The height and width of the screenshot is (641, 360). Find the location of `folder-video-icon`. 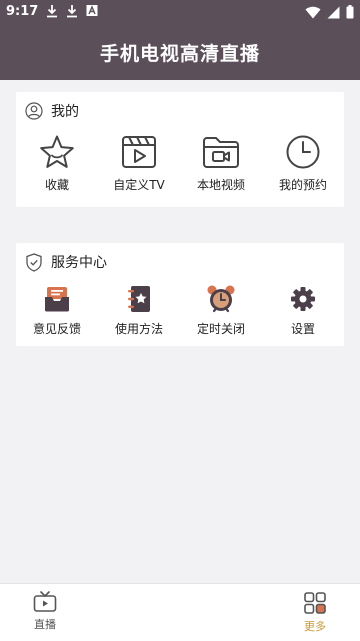

folder-video-icon is located at coordinates (221, 152).